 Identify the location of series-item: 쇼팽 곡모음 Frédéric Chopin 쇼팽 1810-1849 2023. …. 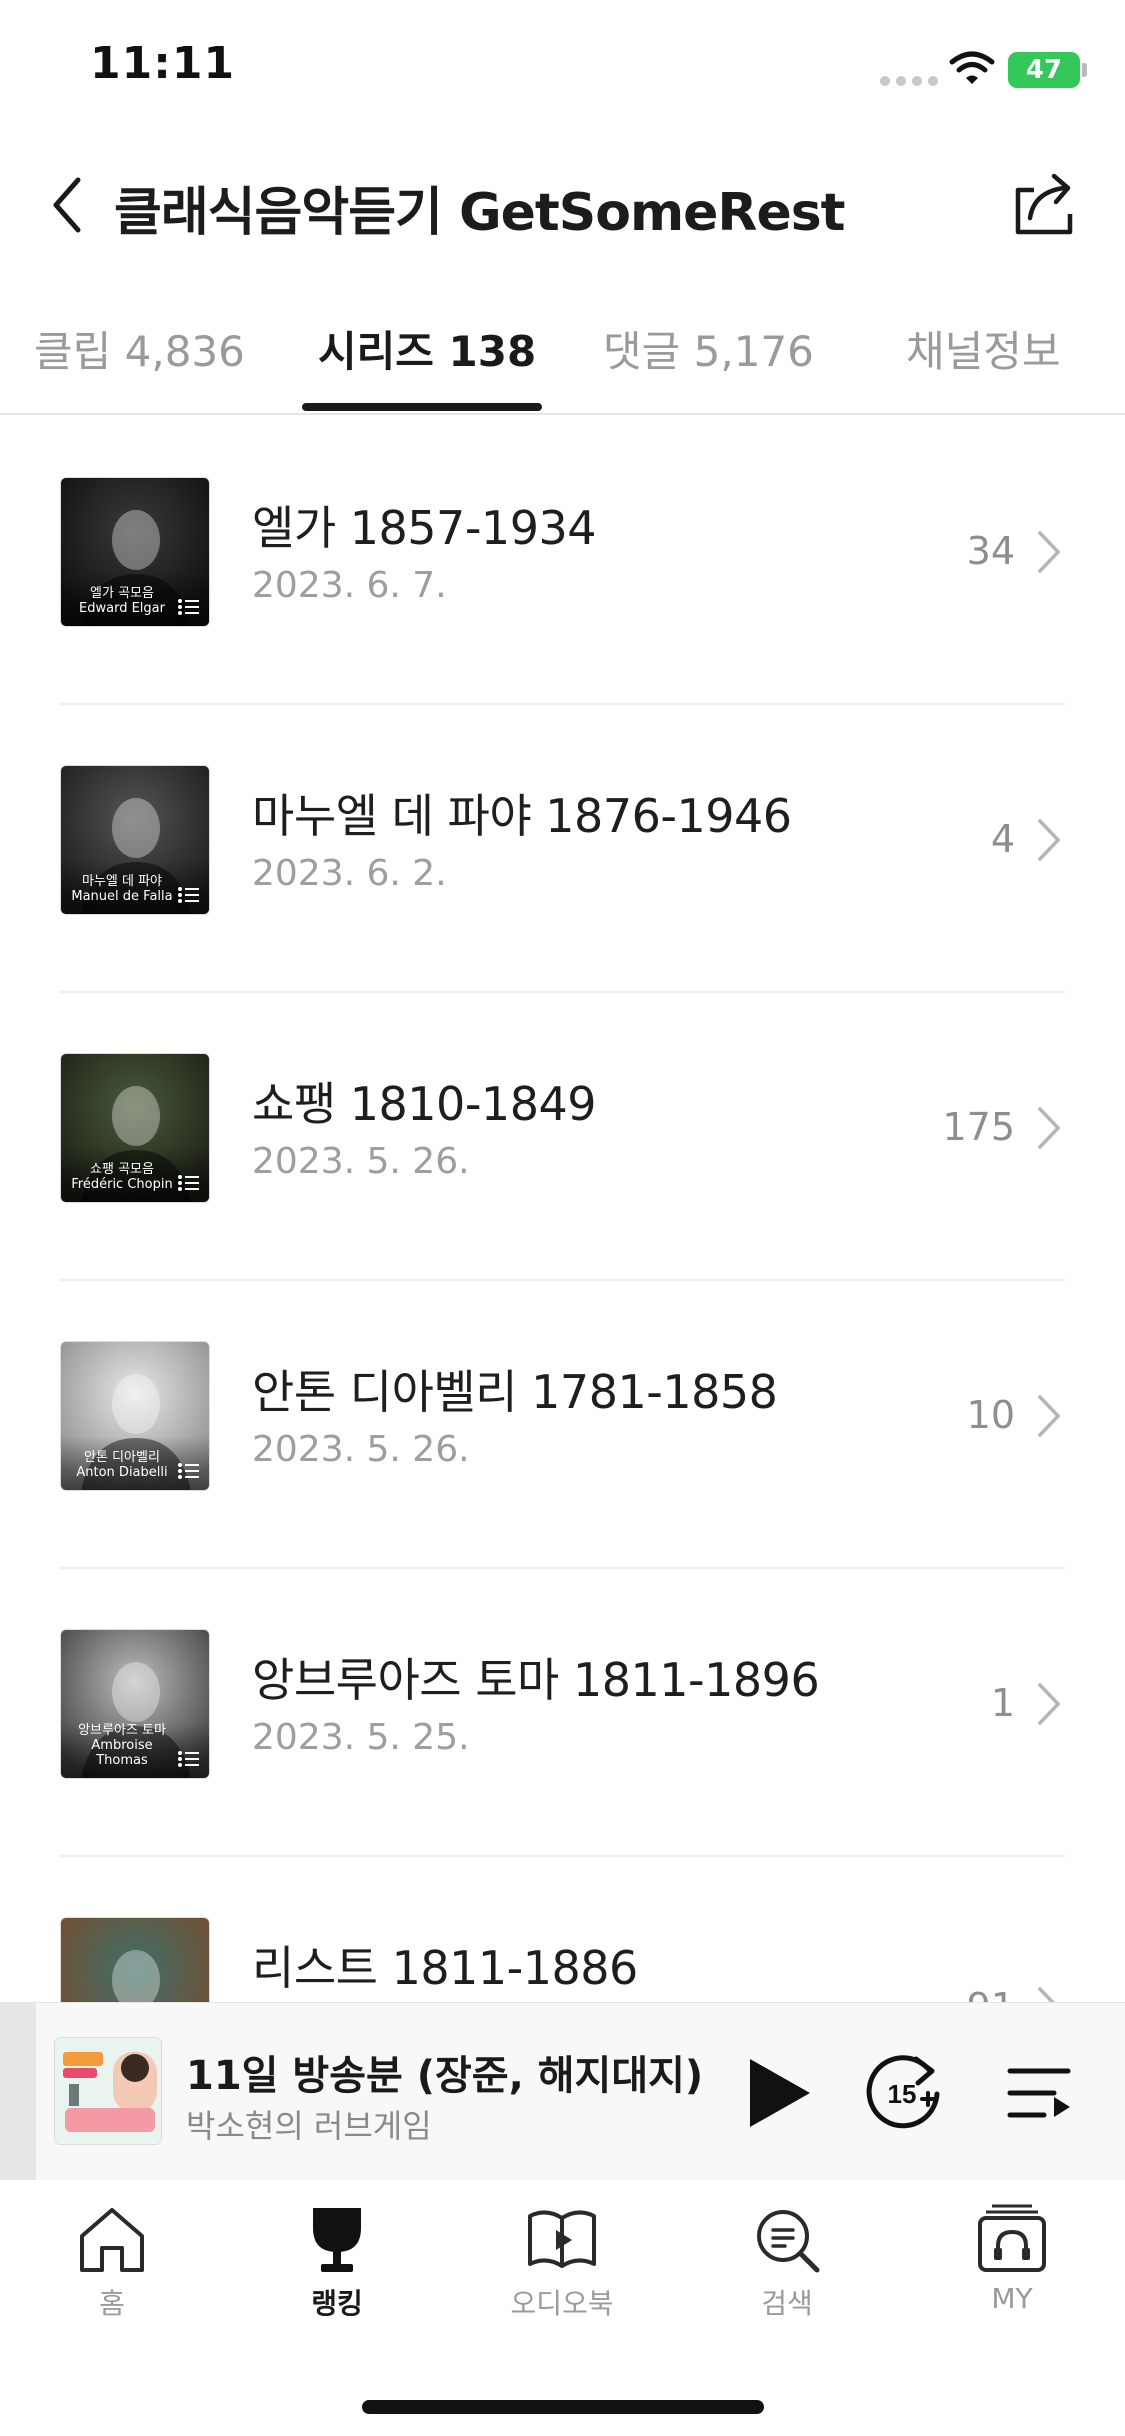
(562, 1137).